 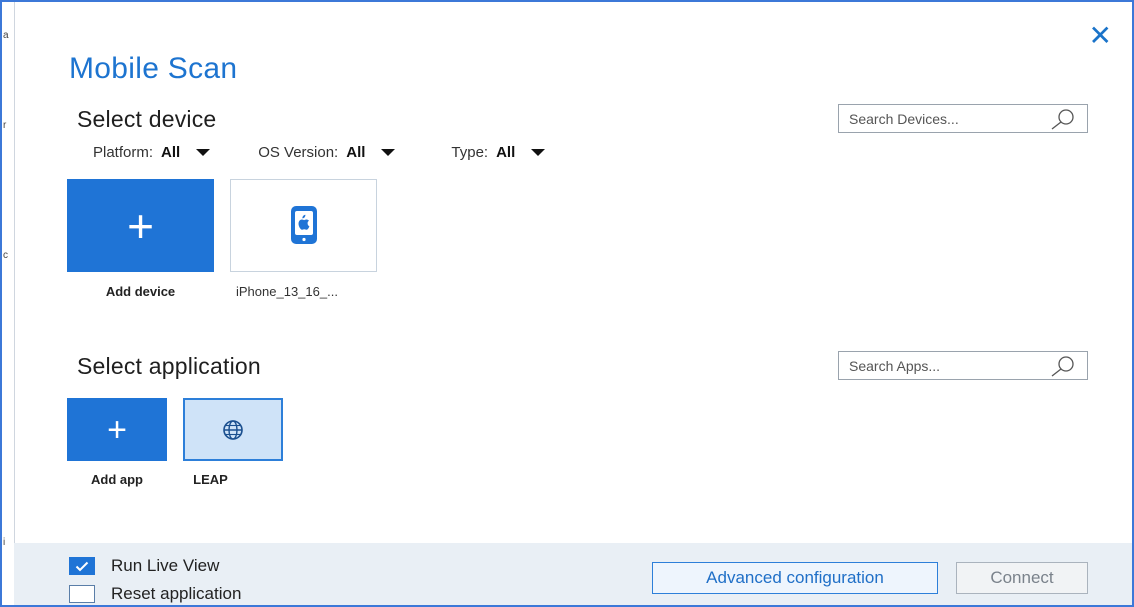 I want to click on checkmark-icon, so click(x=82, y=566).